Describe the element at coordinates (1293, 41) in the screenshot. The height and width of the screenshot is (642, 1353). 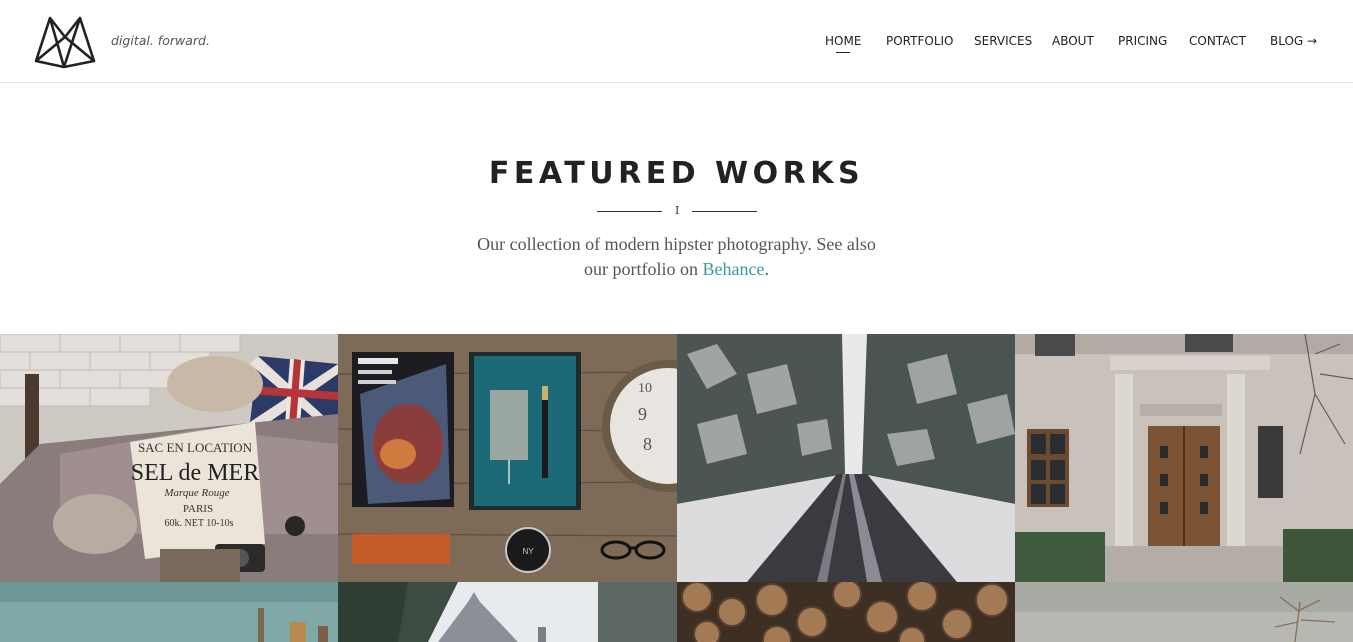
I see `nav-blog: BLOG →` at that location.